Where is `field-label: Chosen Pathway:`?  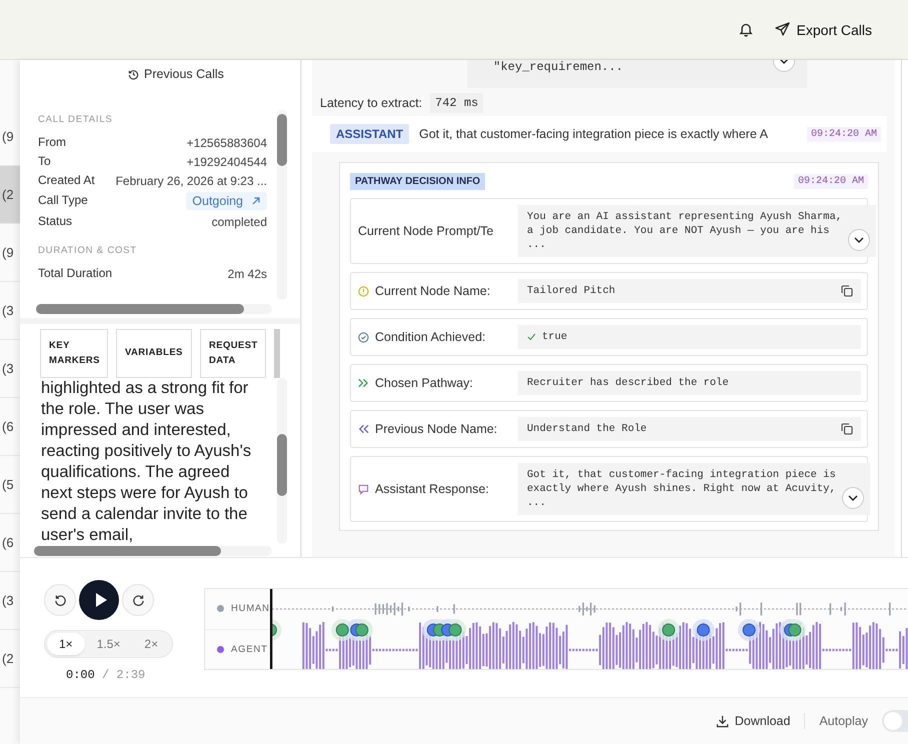
field-label: Chosen Pathway: is located at coordinates (424, 383).